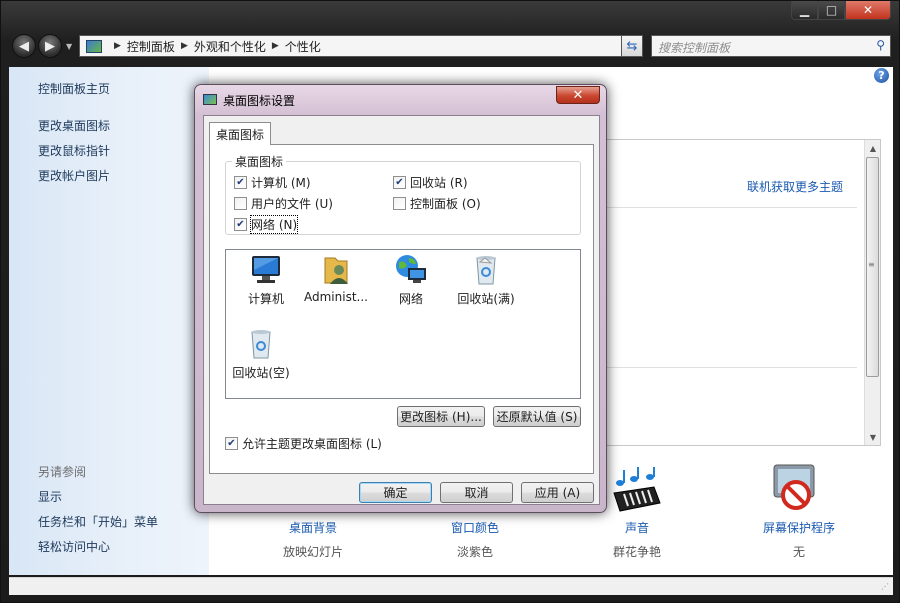 The height and width of the screenshot is (603, 900). I want to click on close-icon: ✕, so click(578, 95).